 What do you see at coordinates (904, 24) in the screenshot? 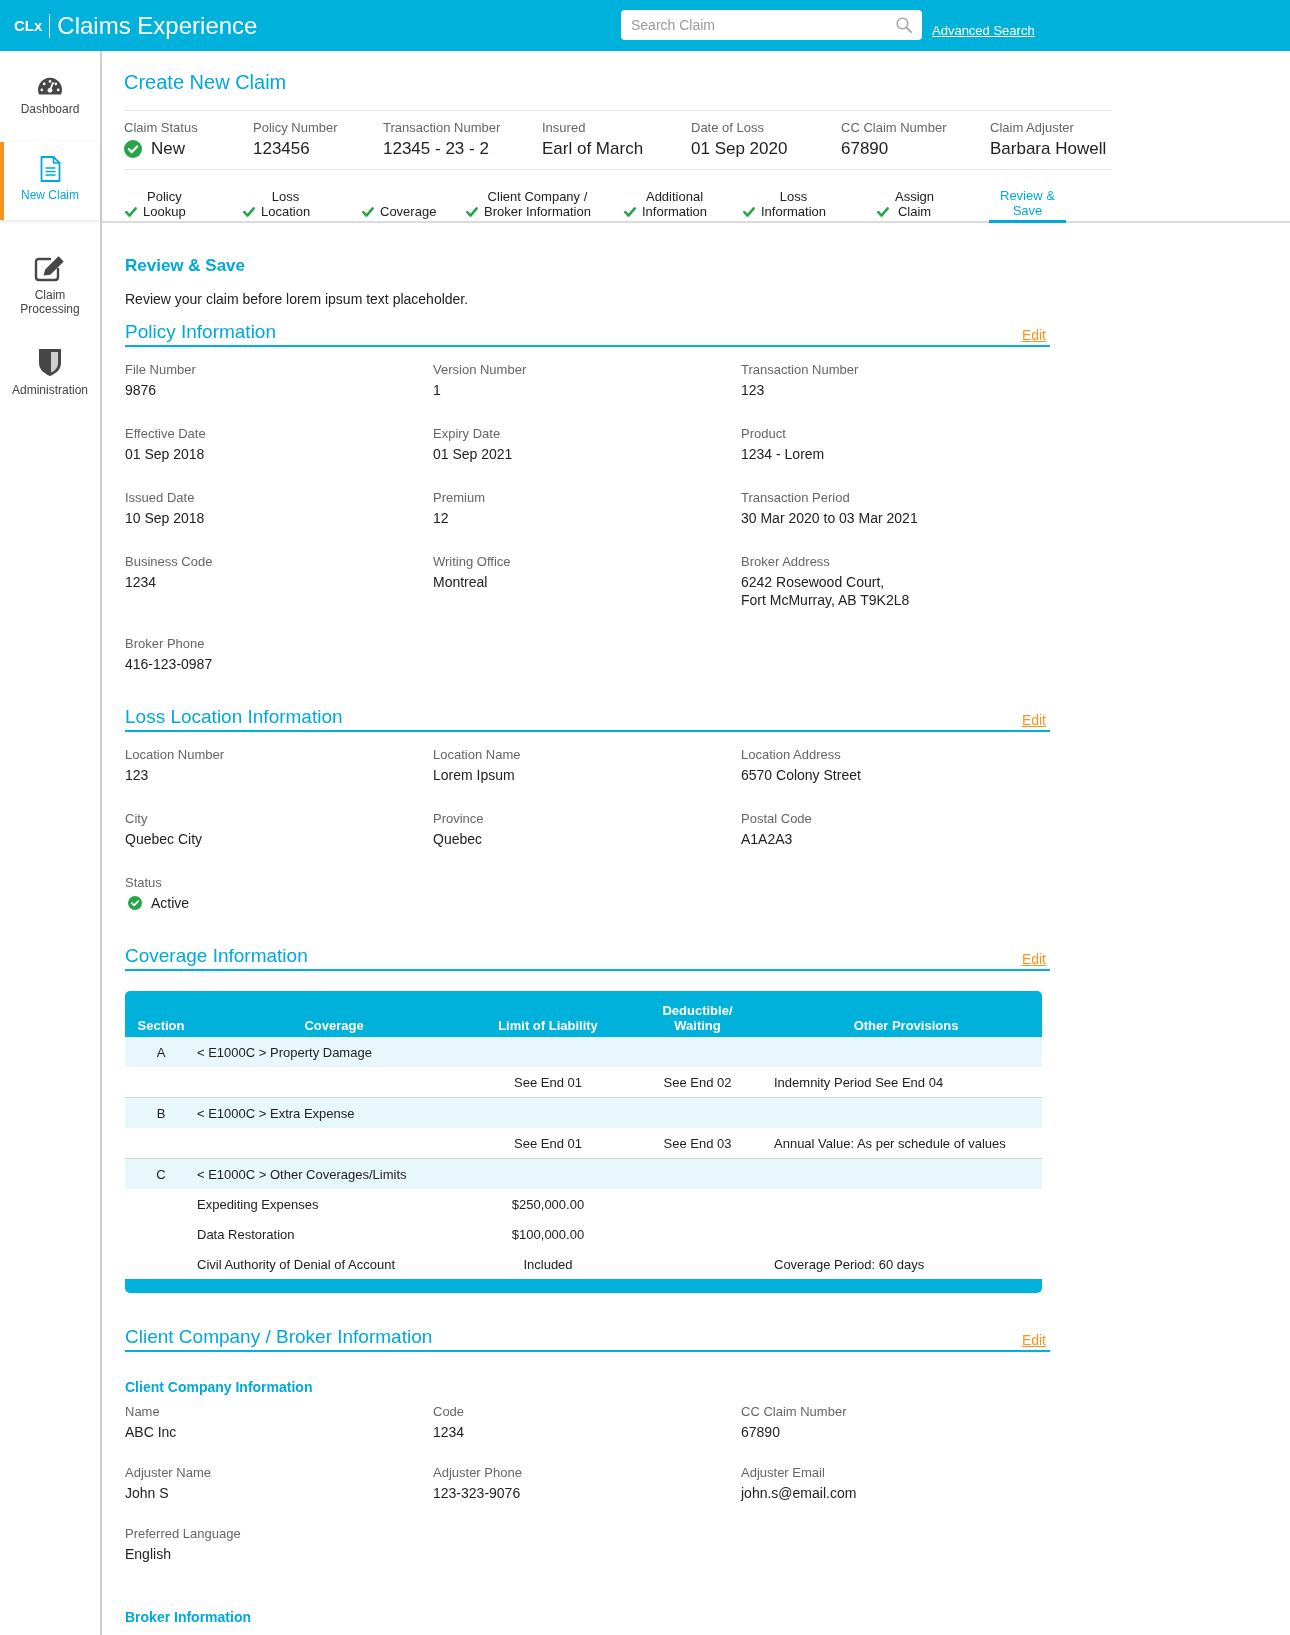
I see `search-icon` at bounding box center [904, 24].